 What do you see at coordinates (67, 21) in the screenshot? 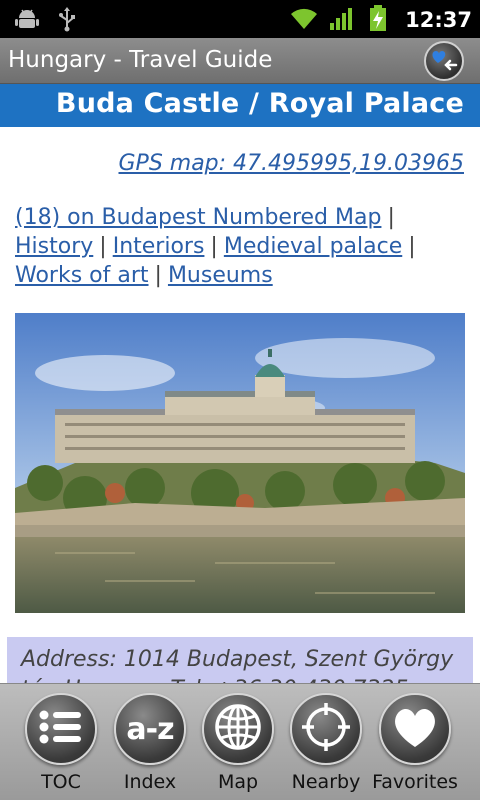
I see `usb-icon` at bounding box center [67, 21].